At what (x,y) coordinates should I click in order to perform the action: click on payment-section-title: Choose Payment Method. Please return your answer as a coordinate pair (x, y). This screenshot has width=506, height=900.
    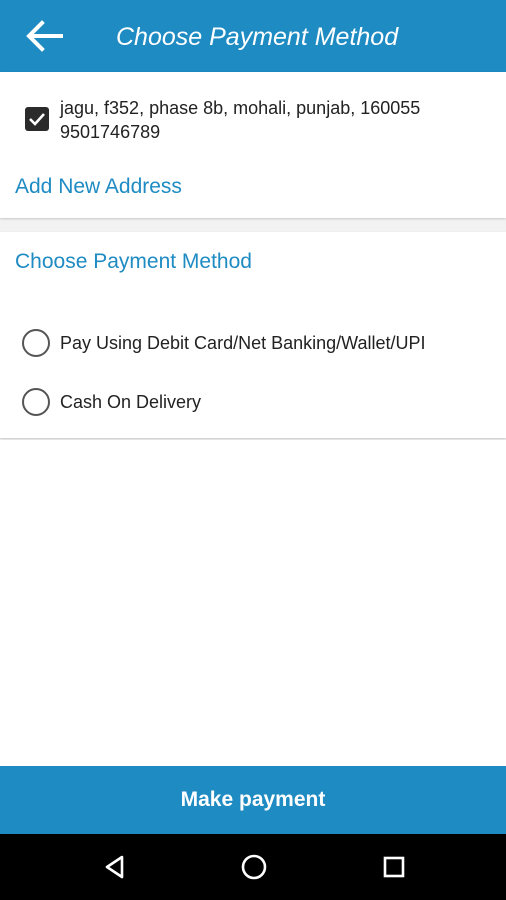
    Looking at the image, I should click on (133, 261).